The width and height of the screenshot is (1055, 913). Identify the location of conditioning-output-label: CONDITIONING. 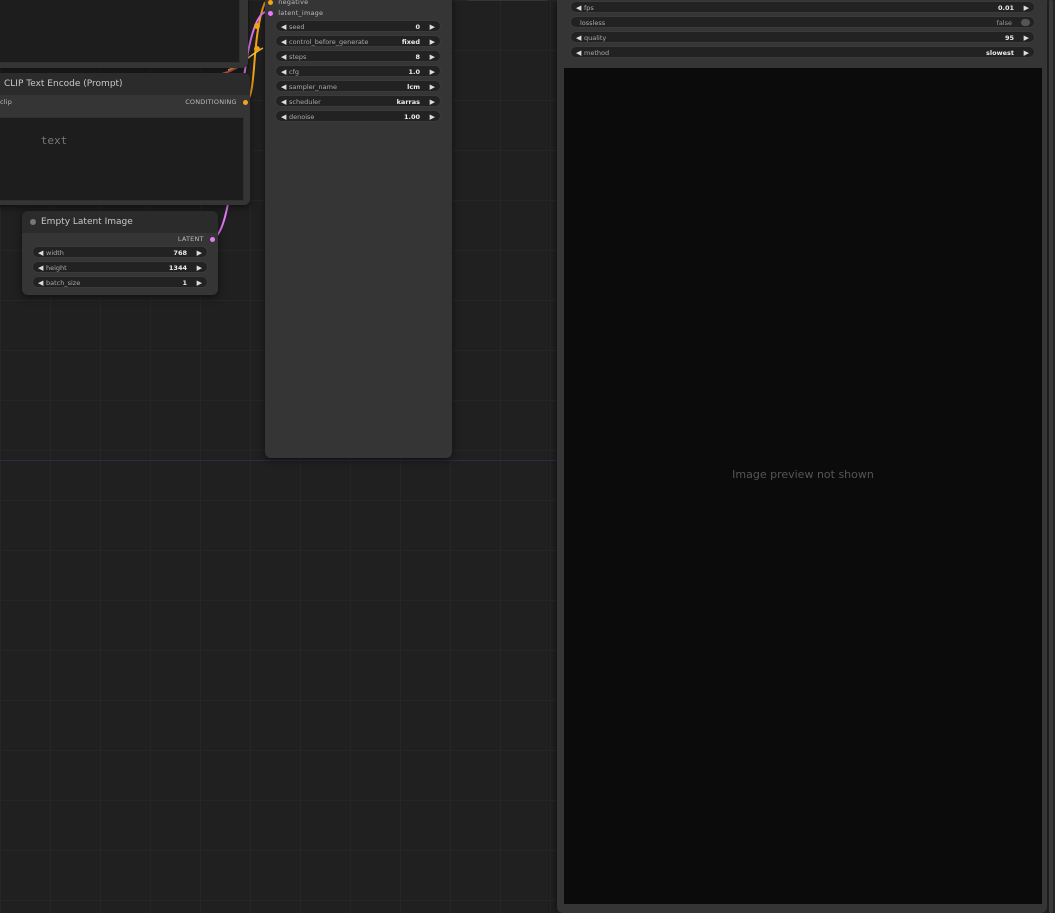
(211, 102).